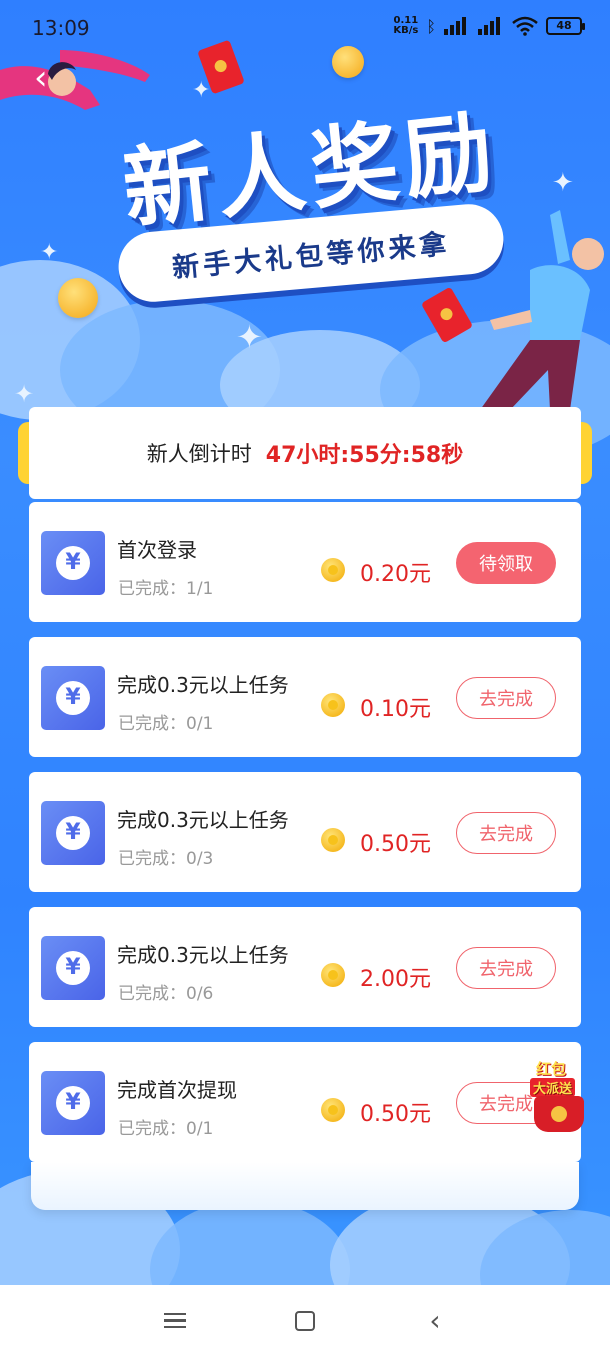 This screenshot has height=1356, width=610. Describe the element at coordinates (250, 1242) in the screenshot. I see `cloud-decoration` at that location.